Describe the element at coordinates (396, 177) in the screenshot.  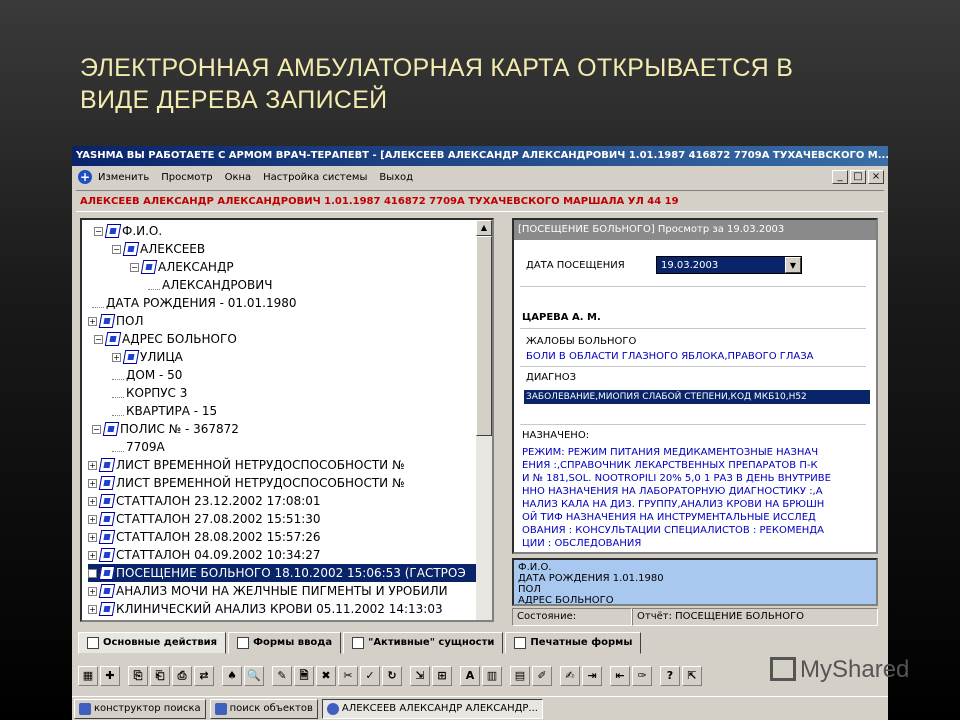
I see `menu-item-exit: Выход` at that location.